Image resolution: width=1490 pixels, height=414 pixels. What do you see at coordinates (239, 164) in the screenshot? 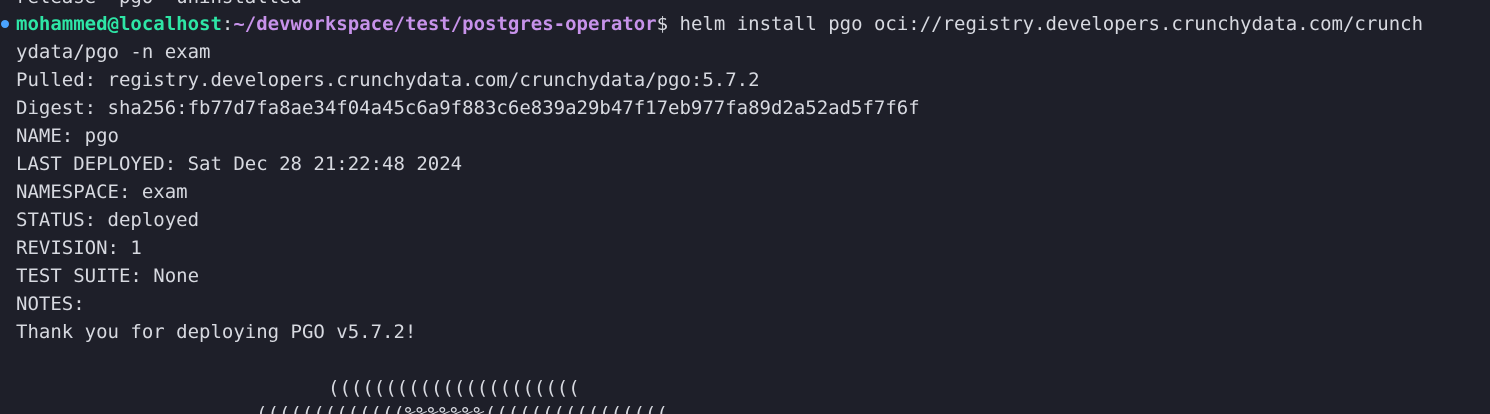
I see `output-line: LAST DEPLOYED: Sat Dec 28 21:22:48 2024` at bounding box center [239, 164].